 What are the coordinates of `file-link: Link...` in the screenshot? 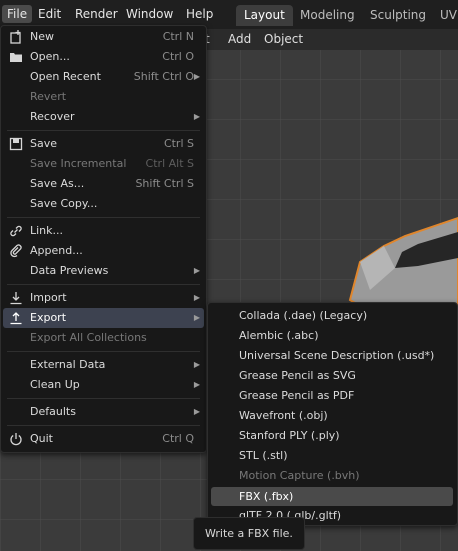 It's located at (103, 231).